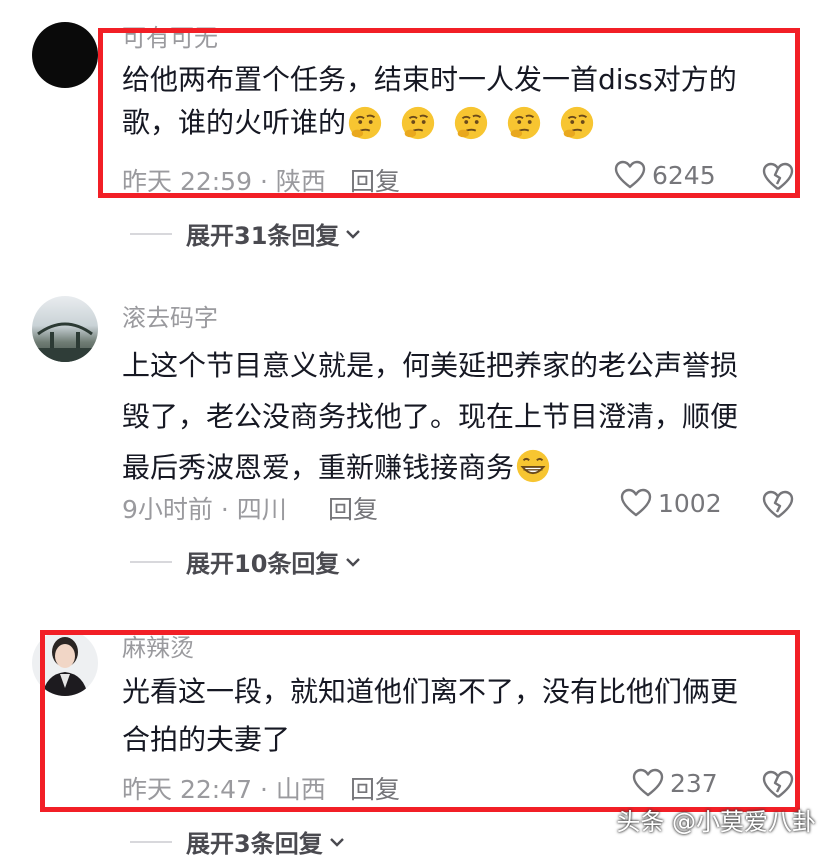 This screenshot has width=828, height=859. Describe the element at coordinates (158, 645) in the screenshot. I see `comment-username: 麻辣烫` at that location.